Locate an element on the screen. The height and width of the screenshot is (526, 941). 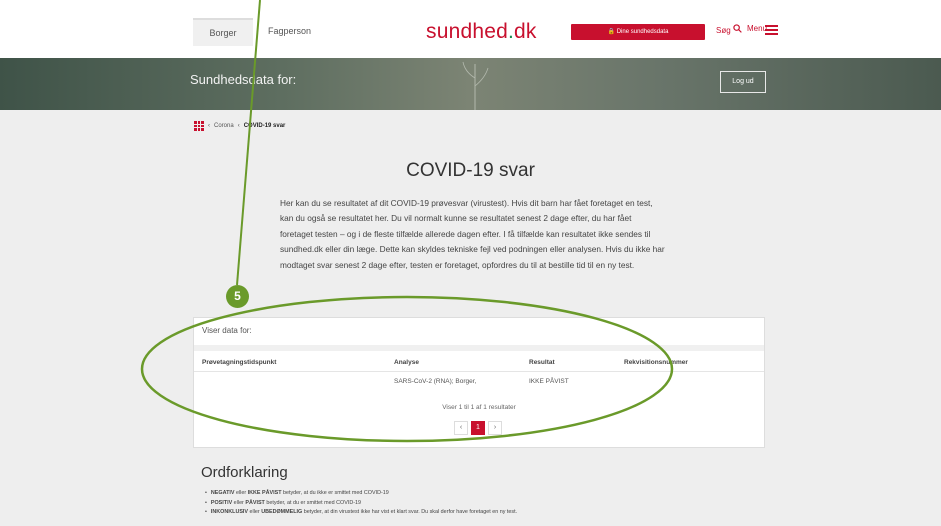
sundhed-logo: sundhed.dk is located at coordinates (481, 32).